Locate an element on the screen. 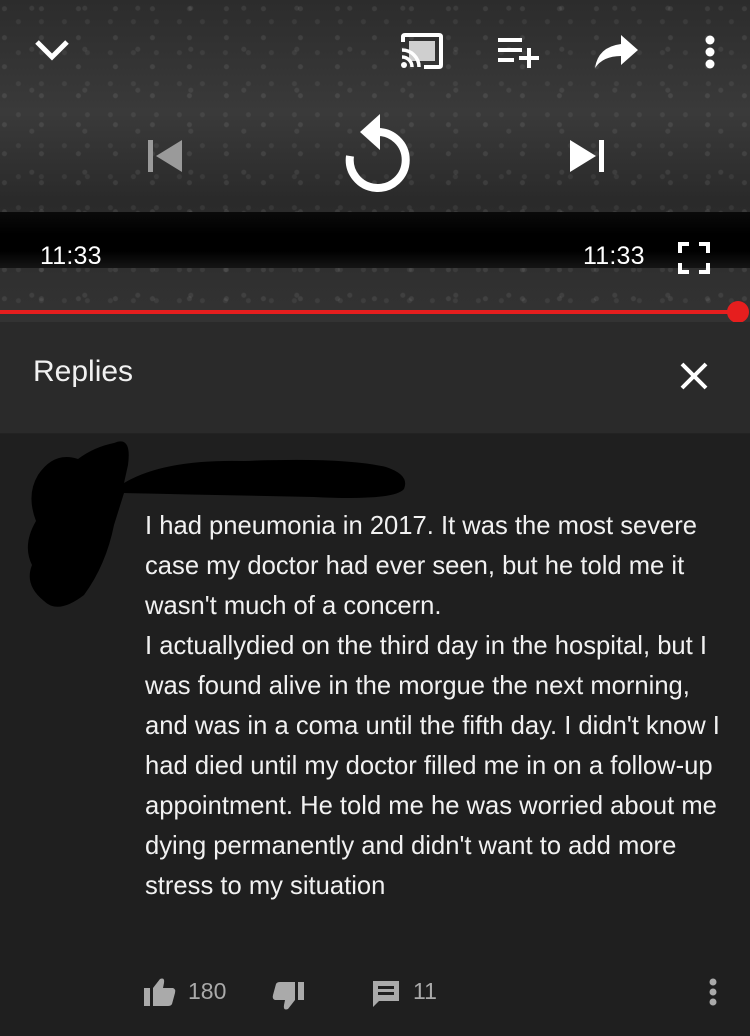 This screenshot has width=750, height=1036. dislike-button is located at coordinates (288, 996).